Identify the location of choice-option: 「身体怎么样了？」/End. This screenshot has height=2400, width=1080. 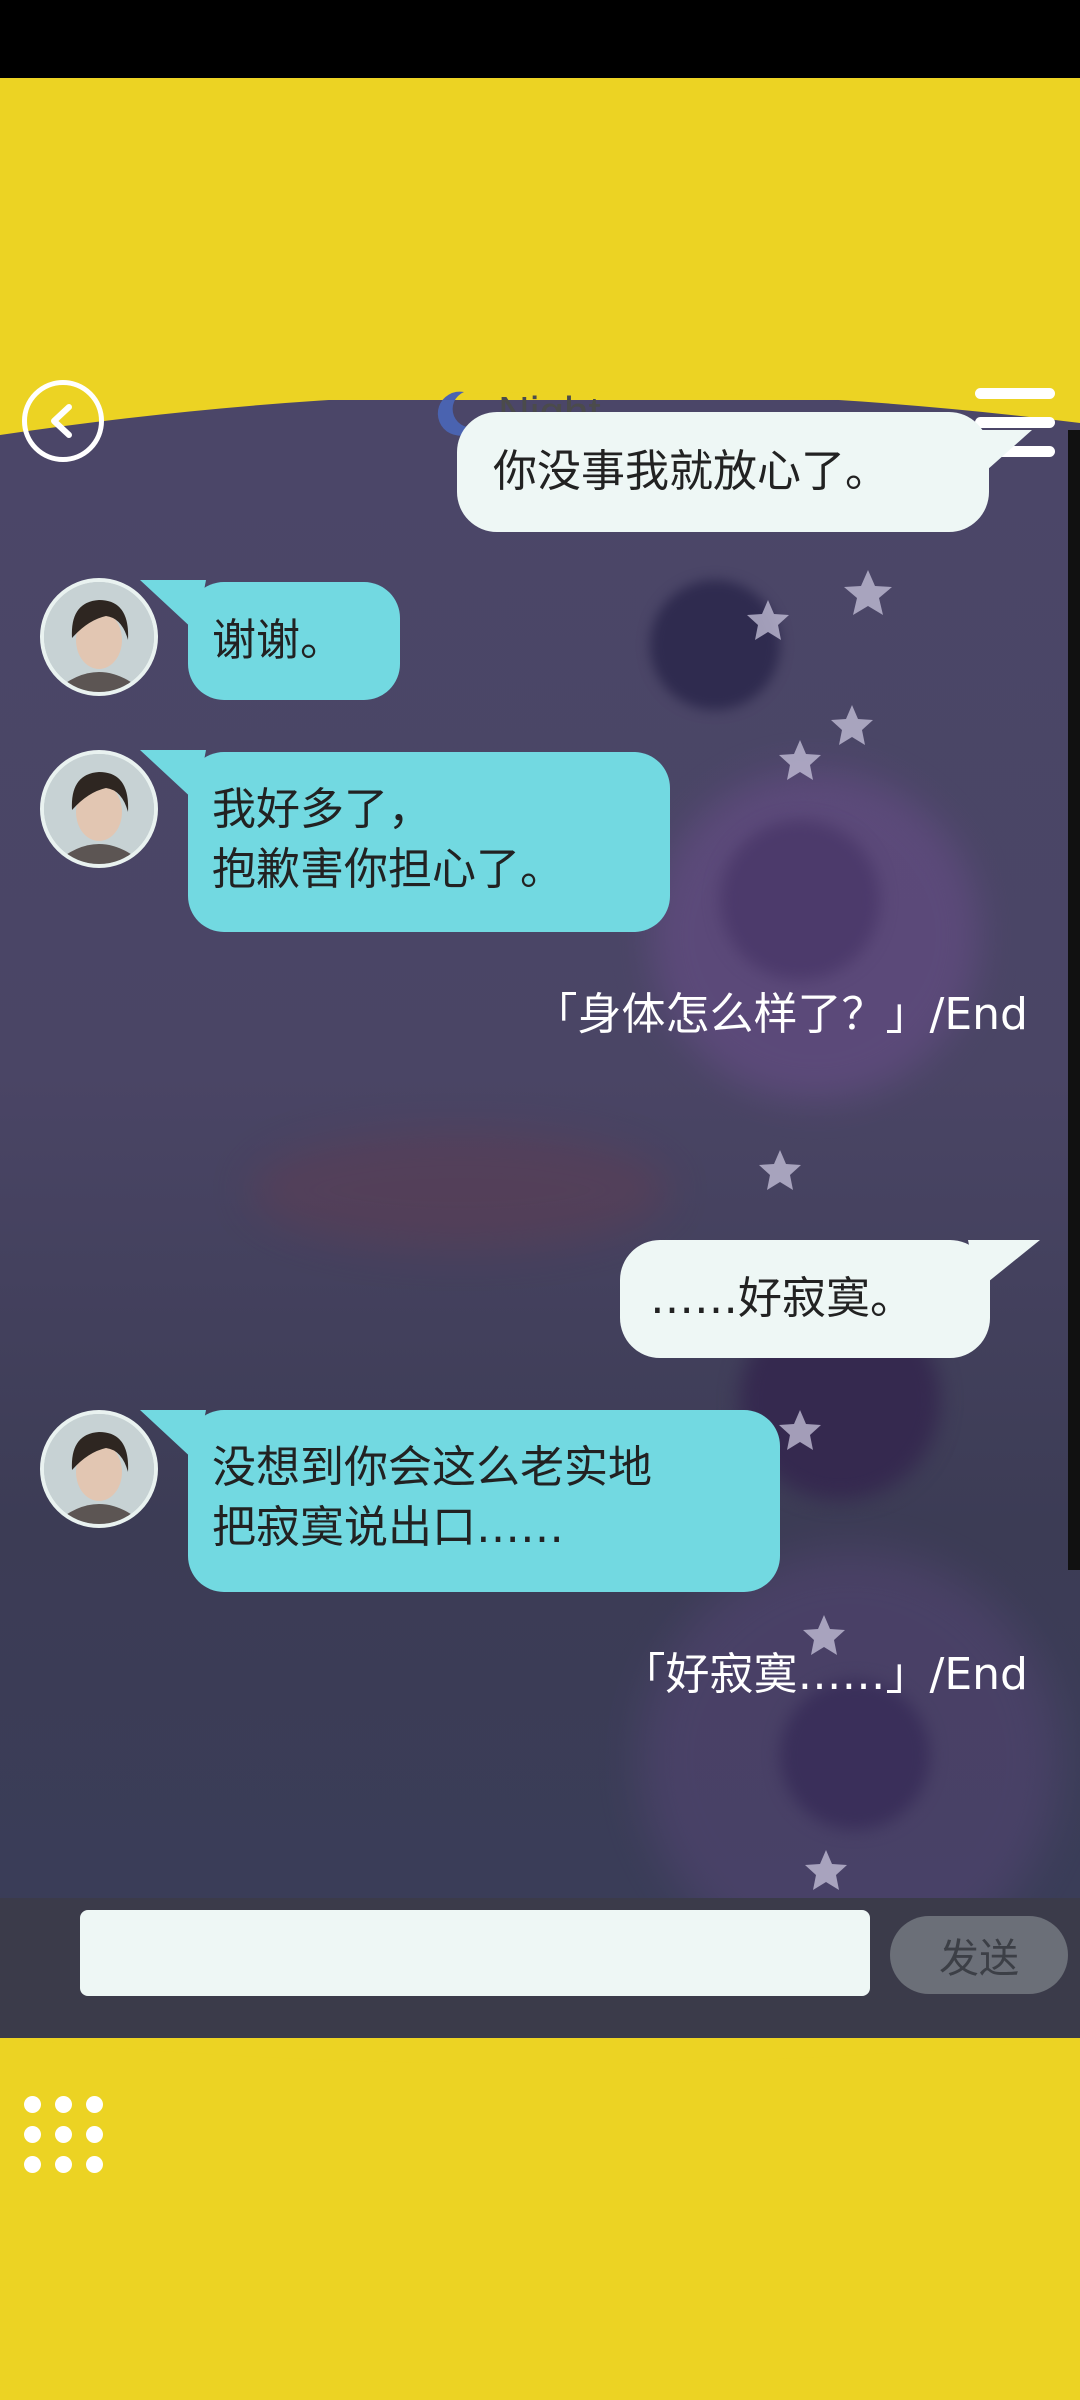
(781, 1010).